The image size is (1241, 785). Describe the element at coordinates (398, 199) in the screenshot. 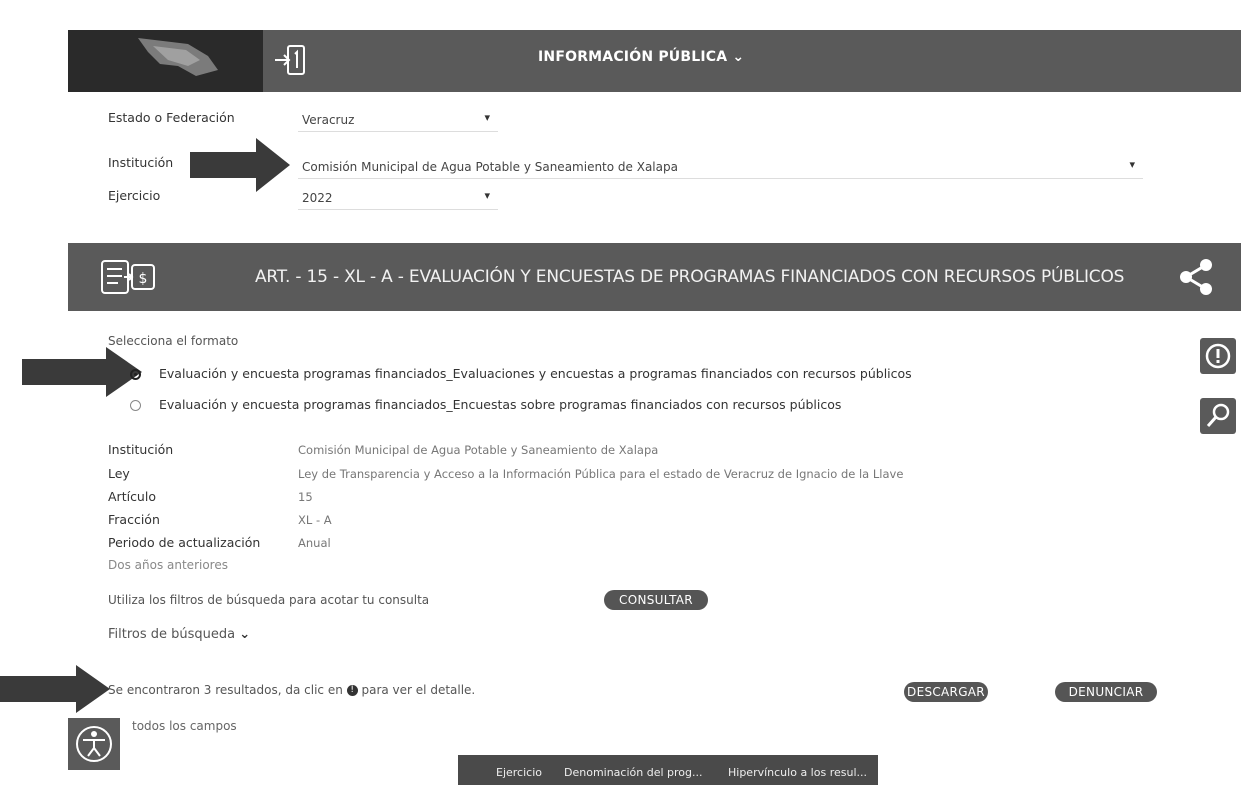

I see `ejercicio-select: 2022 ▾` at that location.